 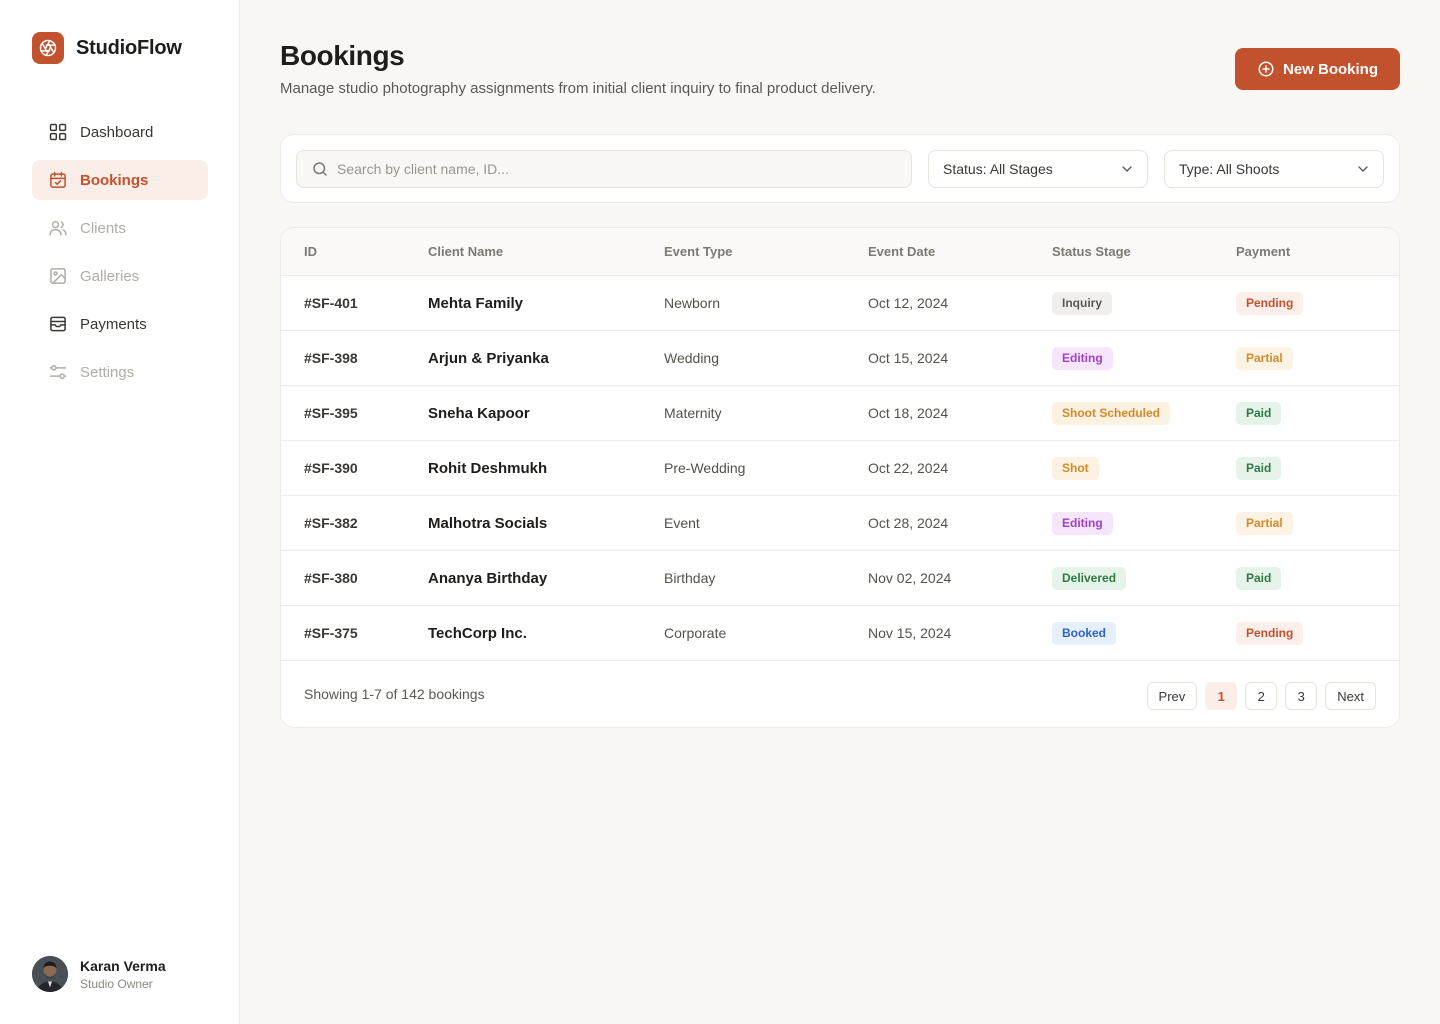 What do you see at coordinates (998, 169) in the screenshot?
I see `status-filter-value: Status: All Stages` at bounding box center [998, 169].